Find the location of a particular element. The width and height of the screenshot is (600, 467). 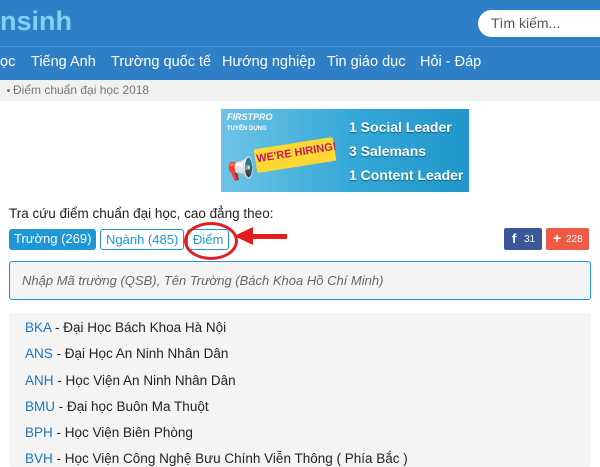

school-name: - Đại học Buôn Ma Thuột is located at coordinates (132, 406).